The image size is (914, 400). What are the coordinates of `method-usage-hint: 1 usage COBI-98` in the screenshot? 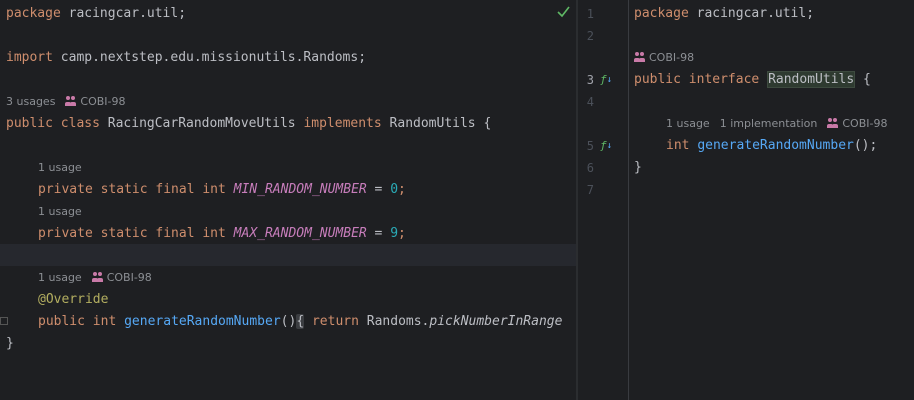 It's located at (95, 278).